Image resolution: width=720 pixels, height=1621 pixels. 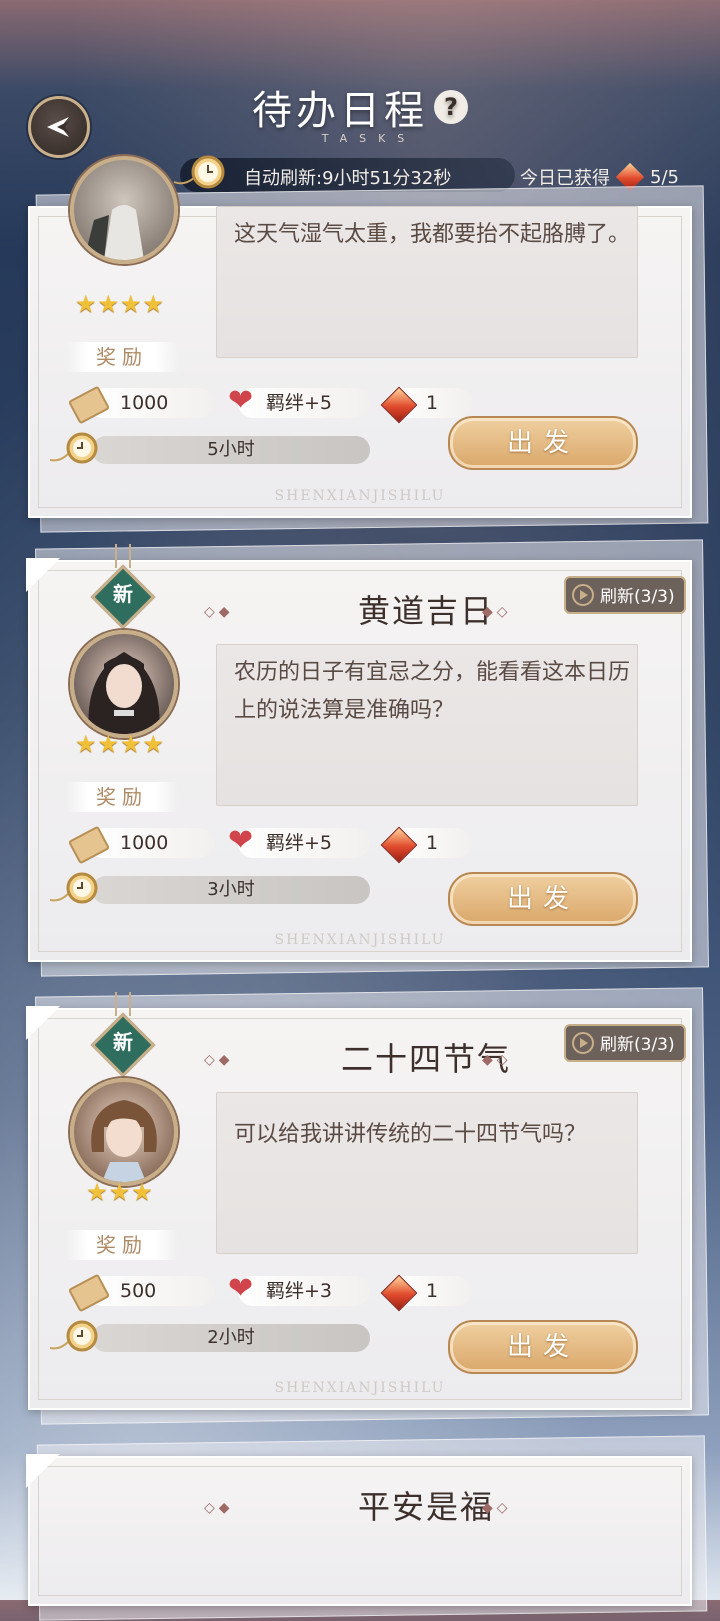 I want to click on page-title: 待办日程, so click(x=340, y=111).